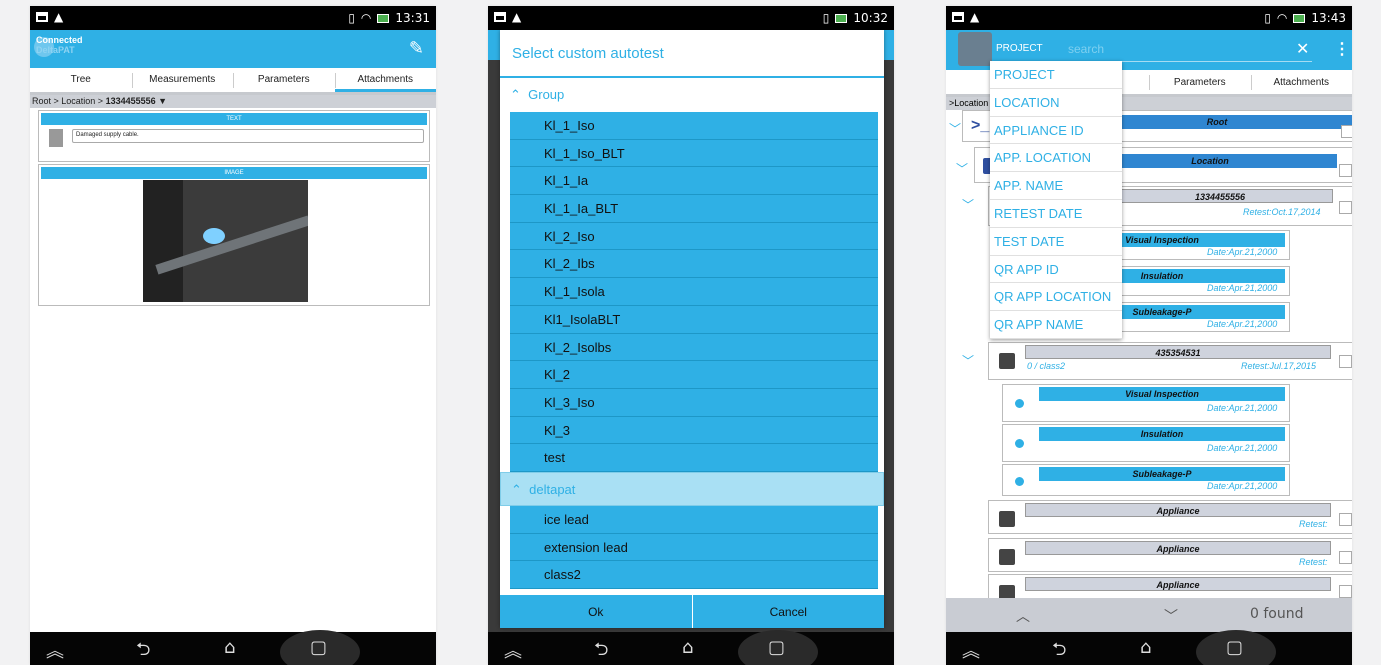 The image size is (1381, 665). What do you see at coordinates (596, 611) in the screenshot?
I see `ok-button: Ok` at bounding box center [596, 611].